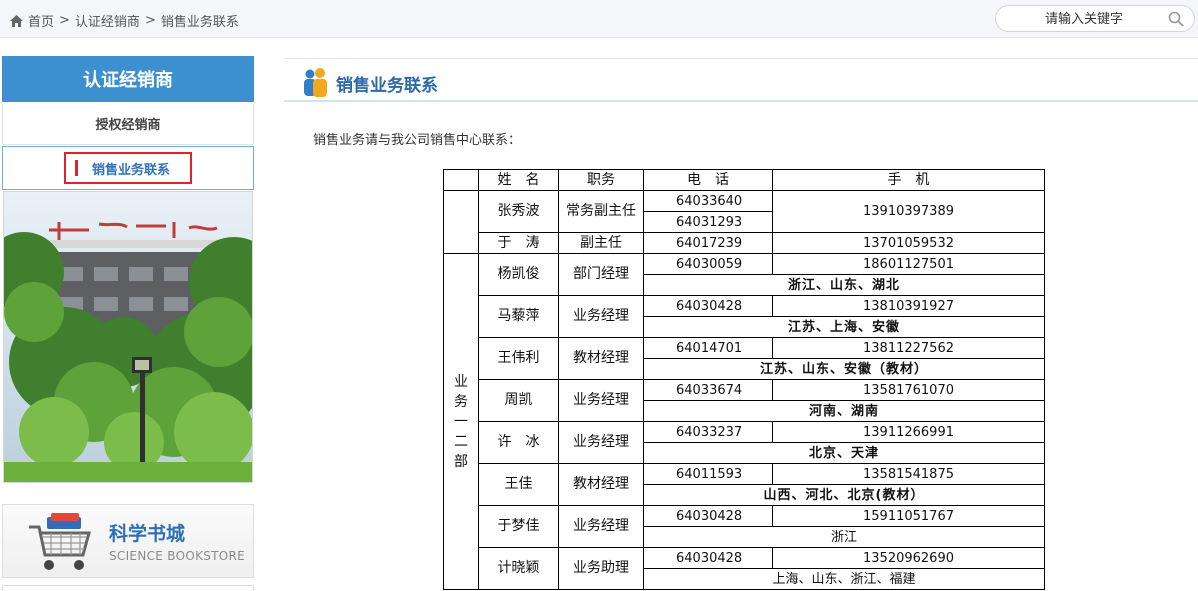 The image size is (1198, 591). What do you see at coordinates (1176, 19) in the screenshot?
I see `search-icon` at bounding box center [1176, 19].